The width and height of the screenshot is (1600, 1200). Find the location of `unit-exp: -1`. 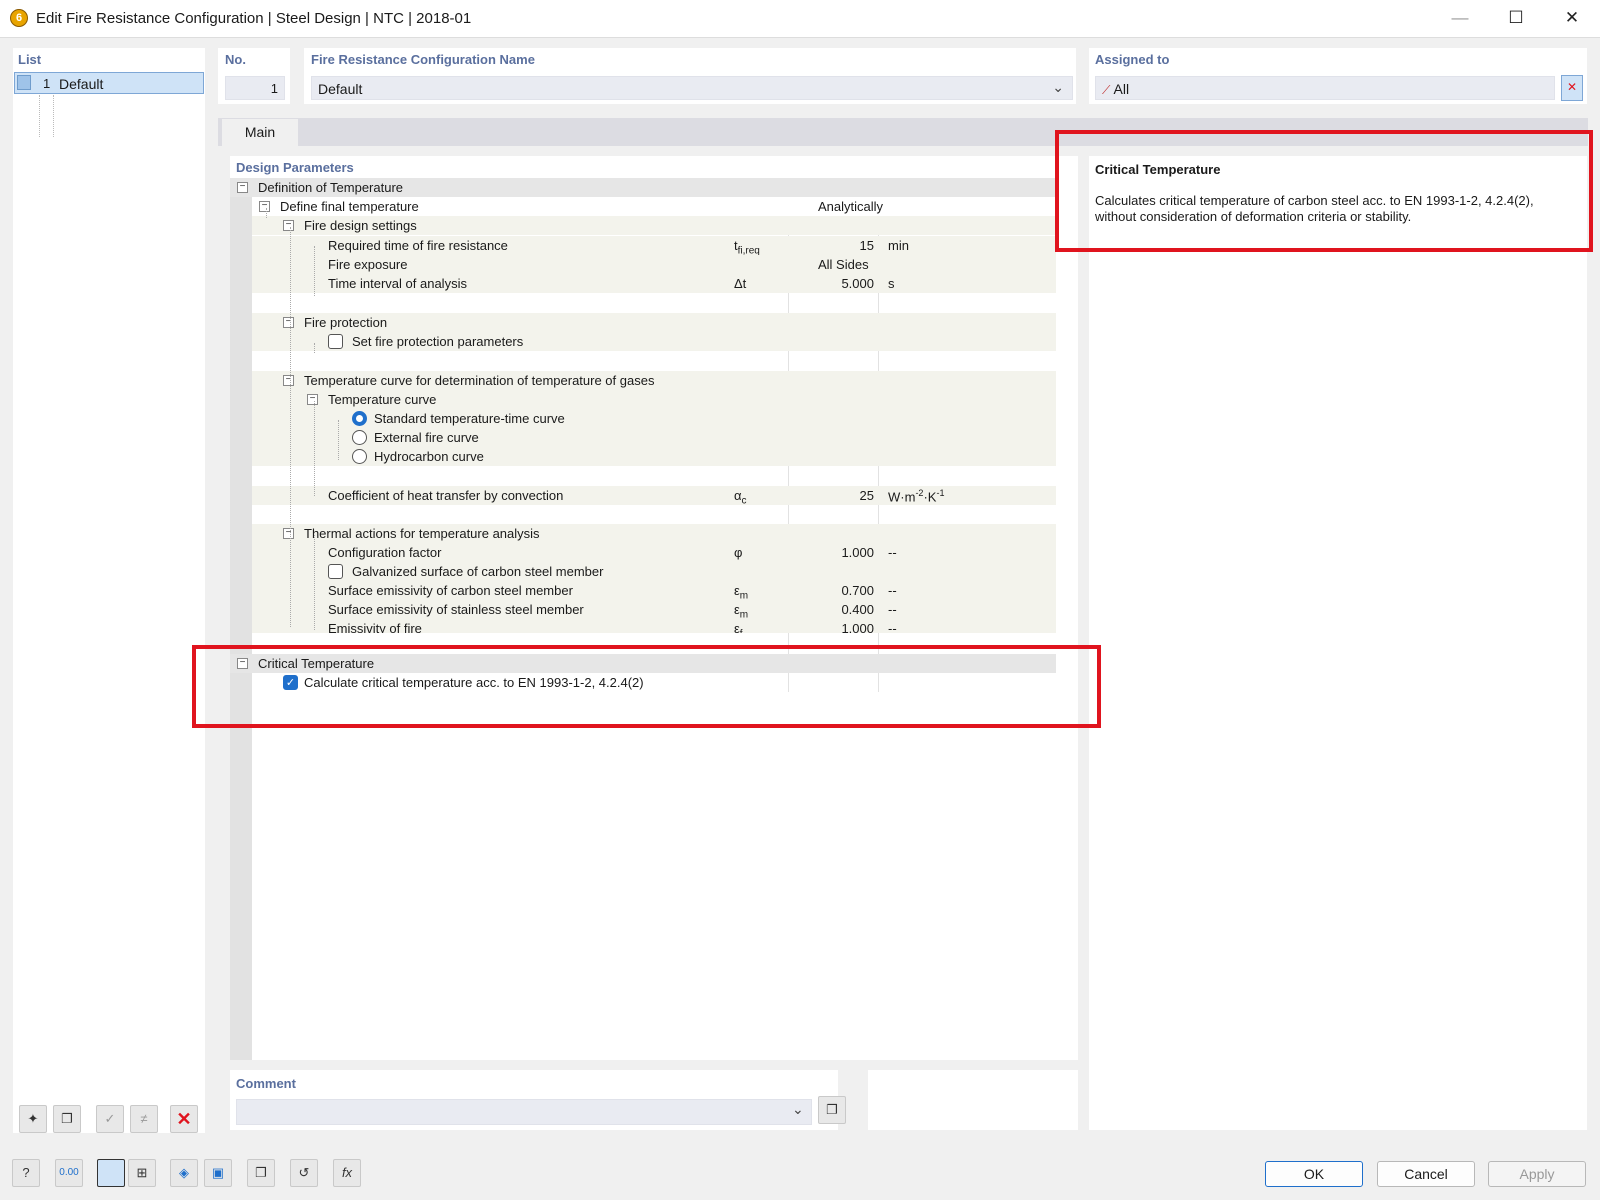

unit-exp: -1 is located at coordinates (940, 493).